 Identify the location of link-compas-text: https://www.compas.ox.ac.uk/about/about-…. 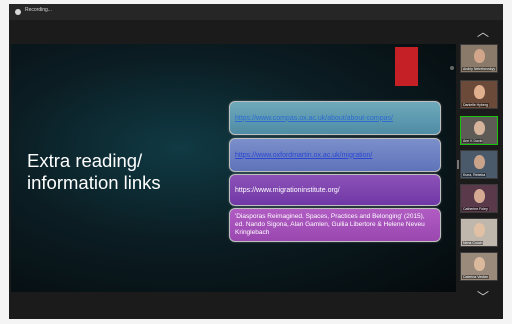
(314, 118).